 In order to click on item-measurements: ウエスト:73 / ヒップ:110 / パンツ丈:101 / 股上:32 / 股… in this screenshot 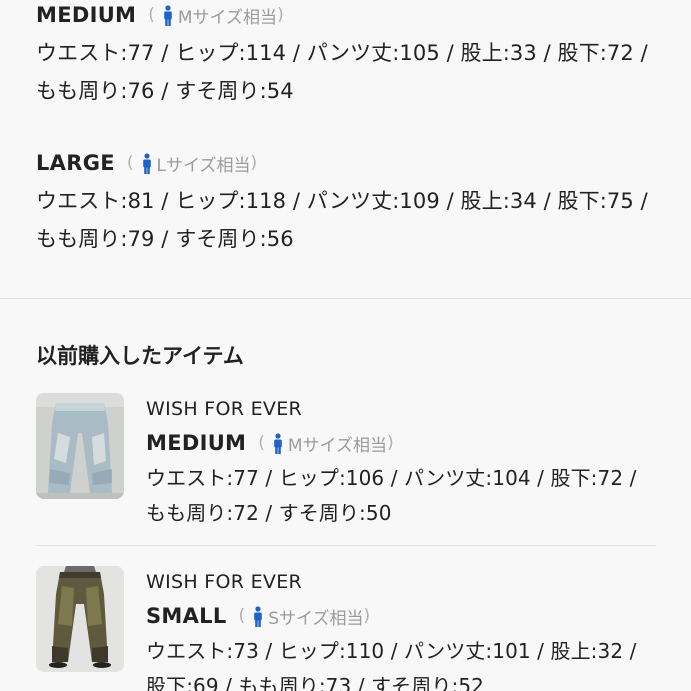, I will do `click(391, 665)`.